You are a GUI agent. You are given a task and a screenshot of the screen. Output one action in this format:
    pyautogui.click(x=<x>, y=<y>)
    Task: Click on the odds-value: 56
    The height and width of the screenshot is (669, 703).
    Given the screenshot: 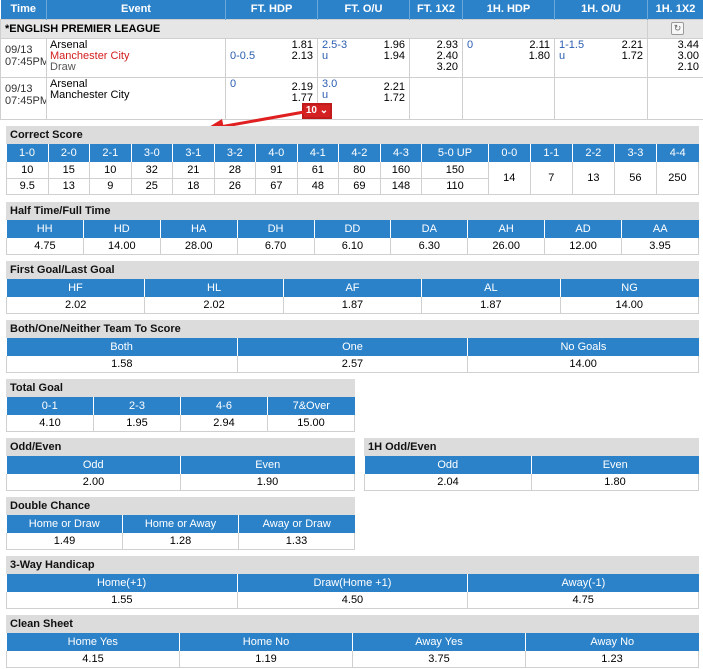 What is the action you would take?
    pyautogui.click(x=635, y=178)
    